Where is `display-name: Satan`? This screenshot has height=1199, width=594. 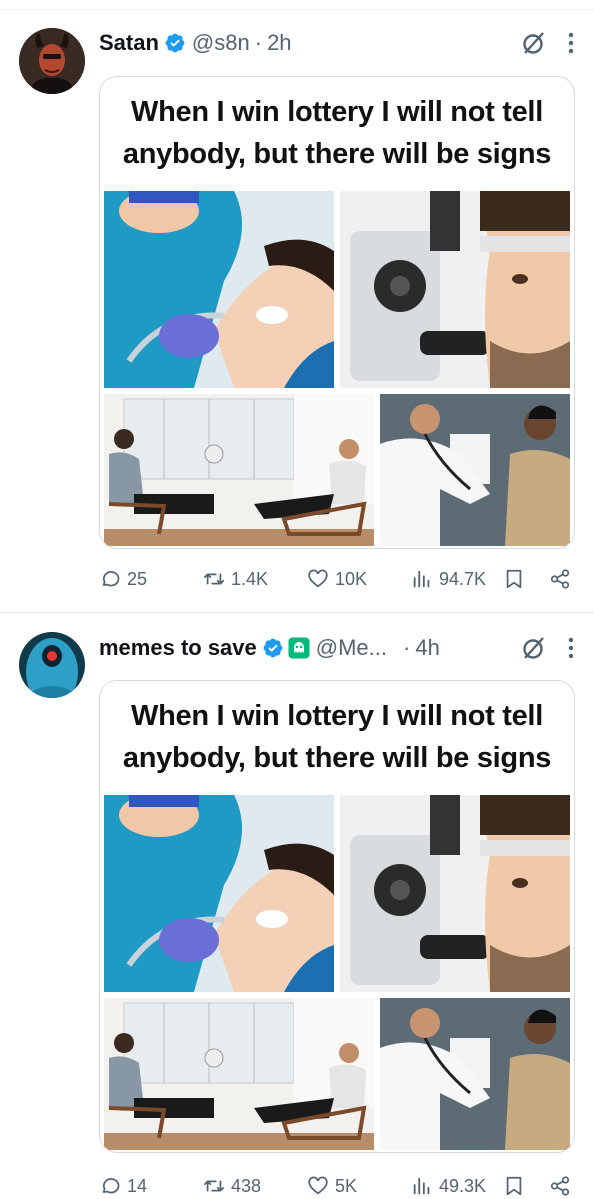
display-name: Satan is located at coordinates (129, 43).